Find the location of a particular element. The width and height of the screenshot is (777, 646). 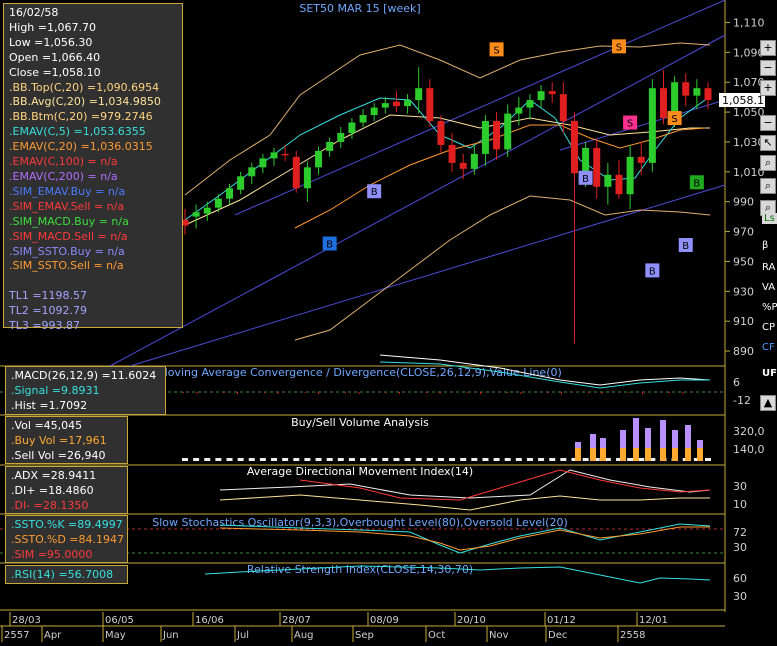

search-plus-icon: ⌕ is located at coordinates (768, 186).